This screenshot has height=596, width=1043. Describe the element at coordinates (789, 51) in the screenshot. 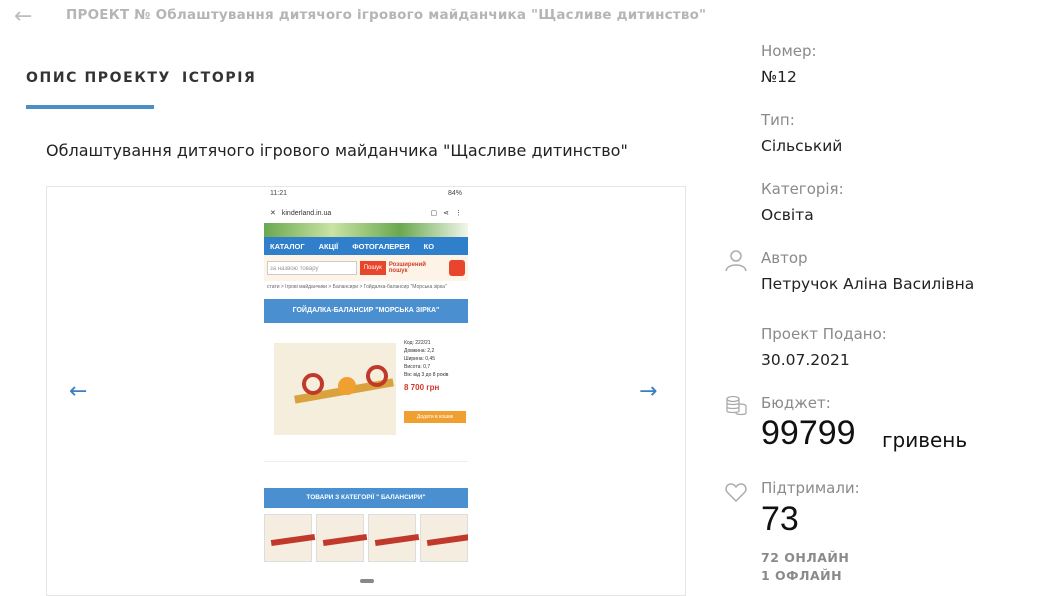

I see `number-label: Номер:` at that location.